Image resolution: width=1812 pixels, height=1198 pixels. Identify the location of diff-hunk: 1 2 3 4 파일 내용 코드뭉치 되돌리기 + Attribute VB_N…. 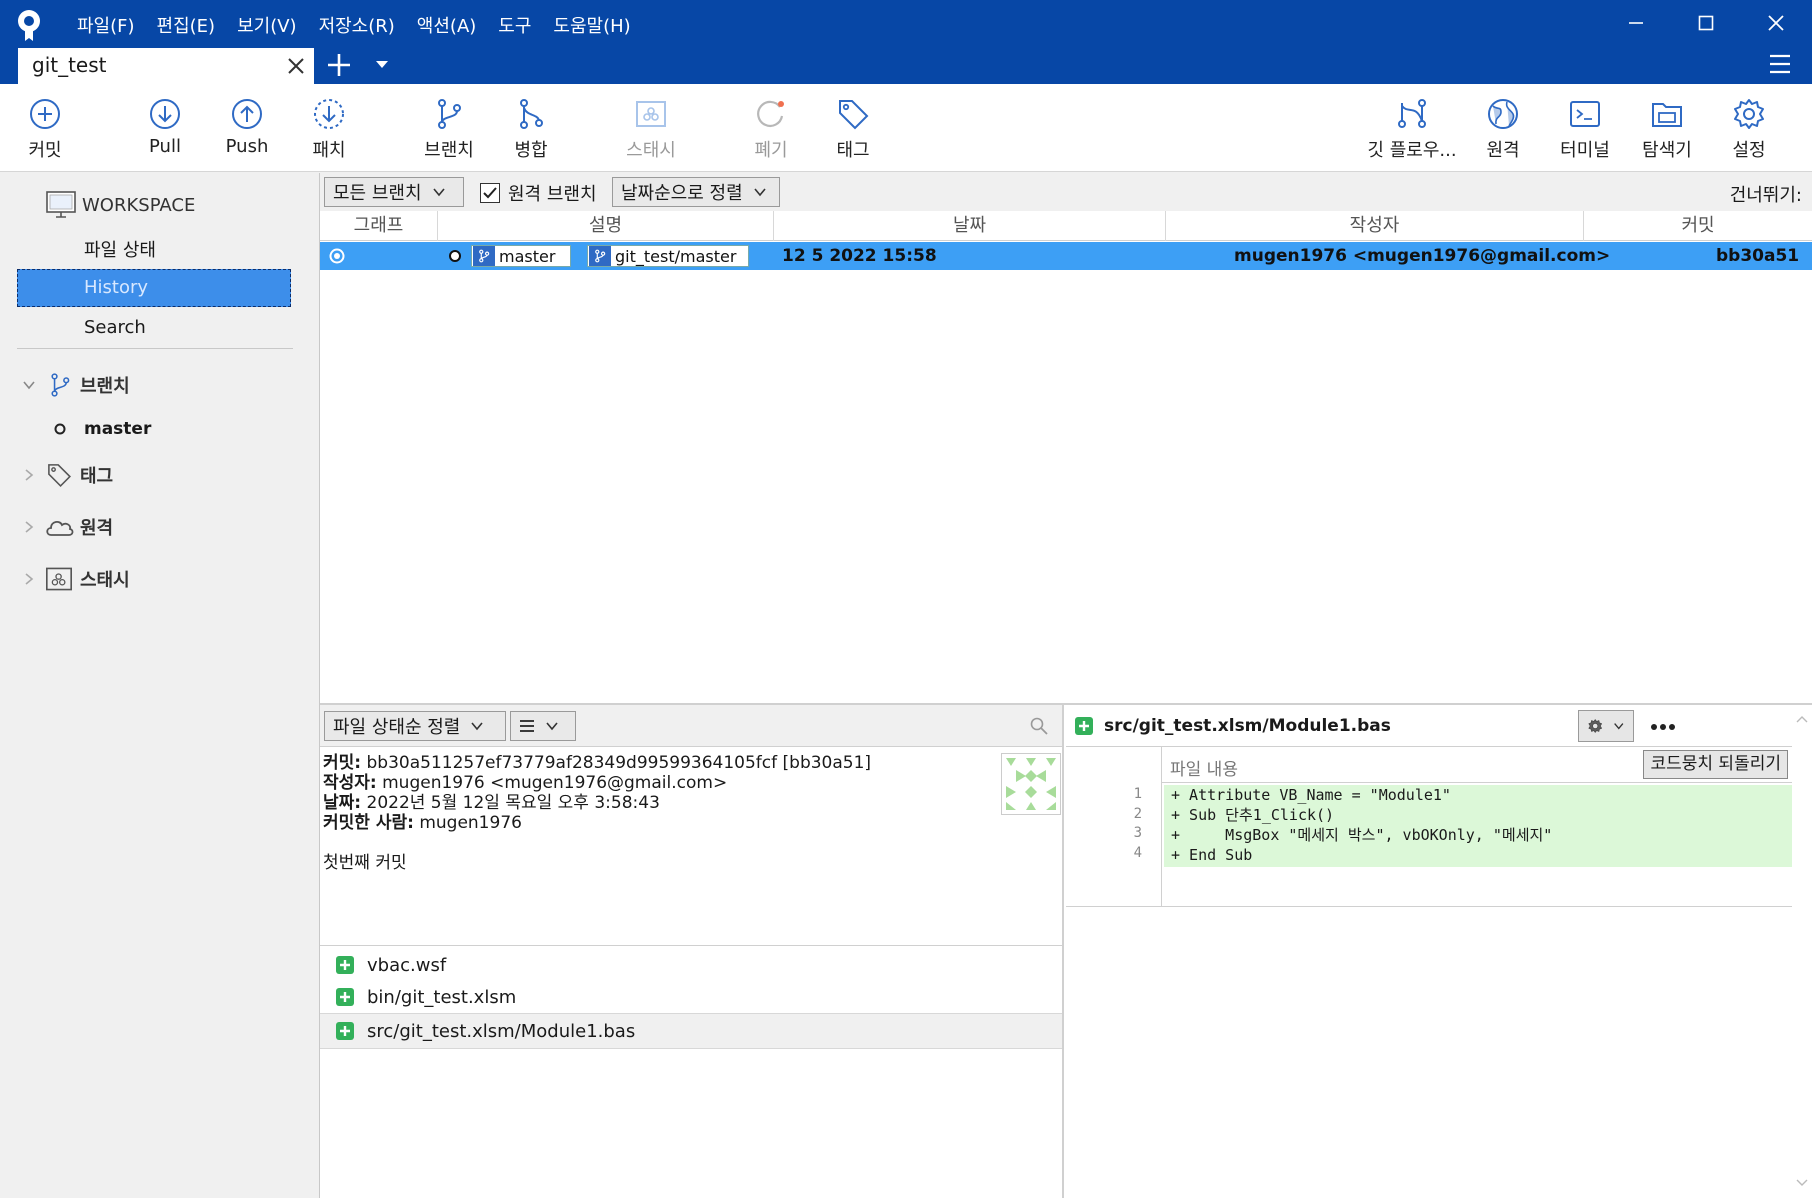
(1429, 827).